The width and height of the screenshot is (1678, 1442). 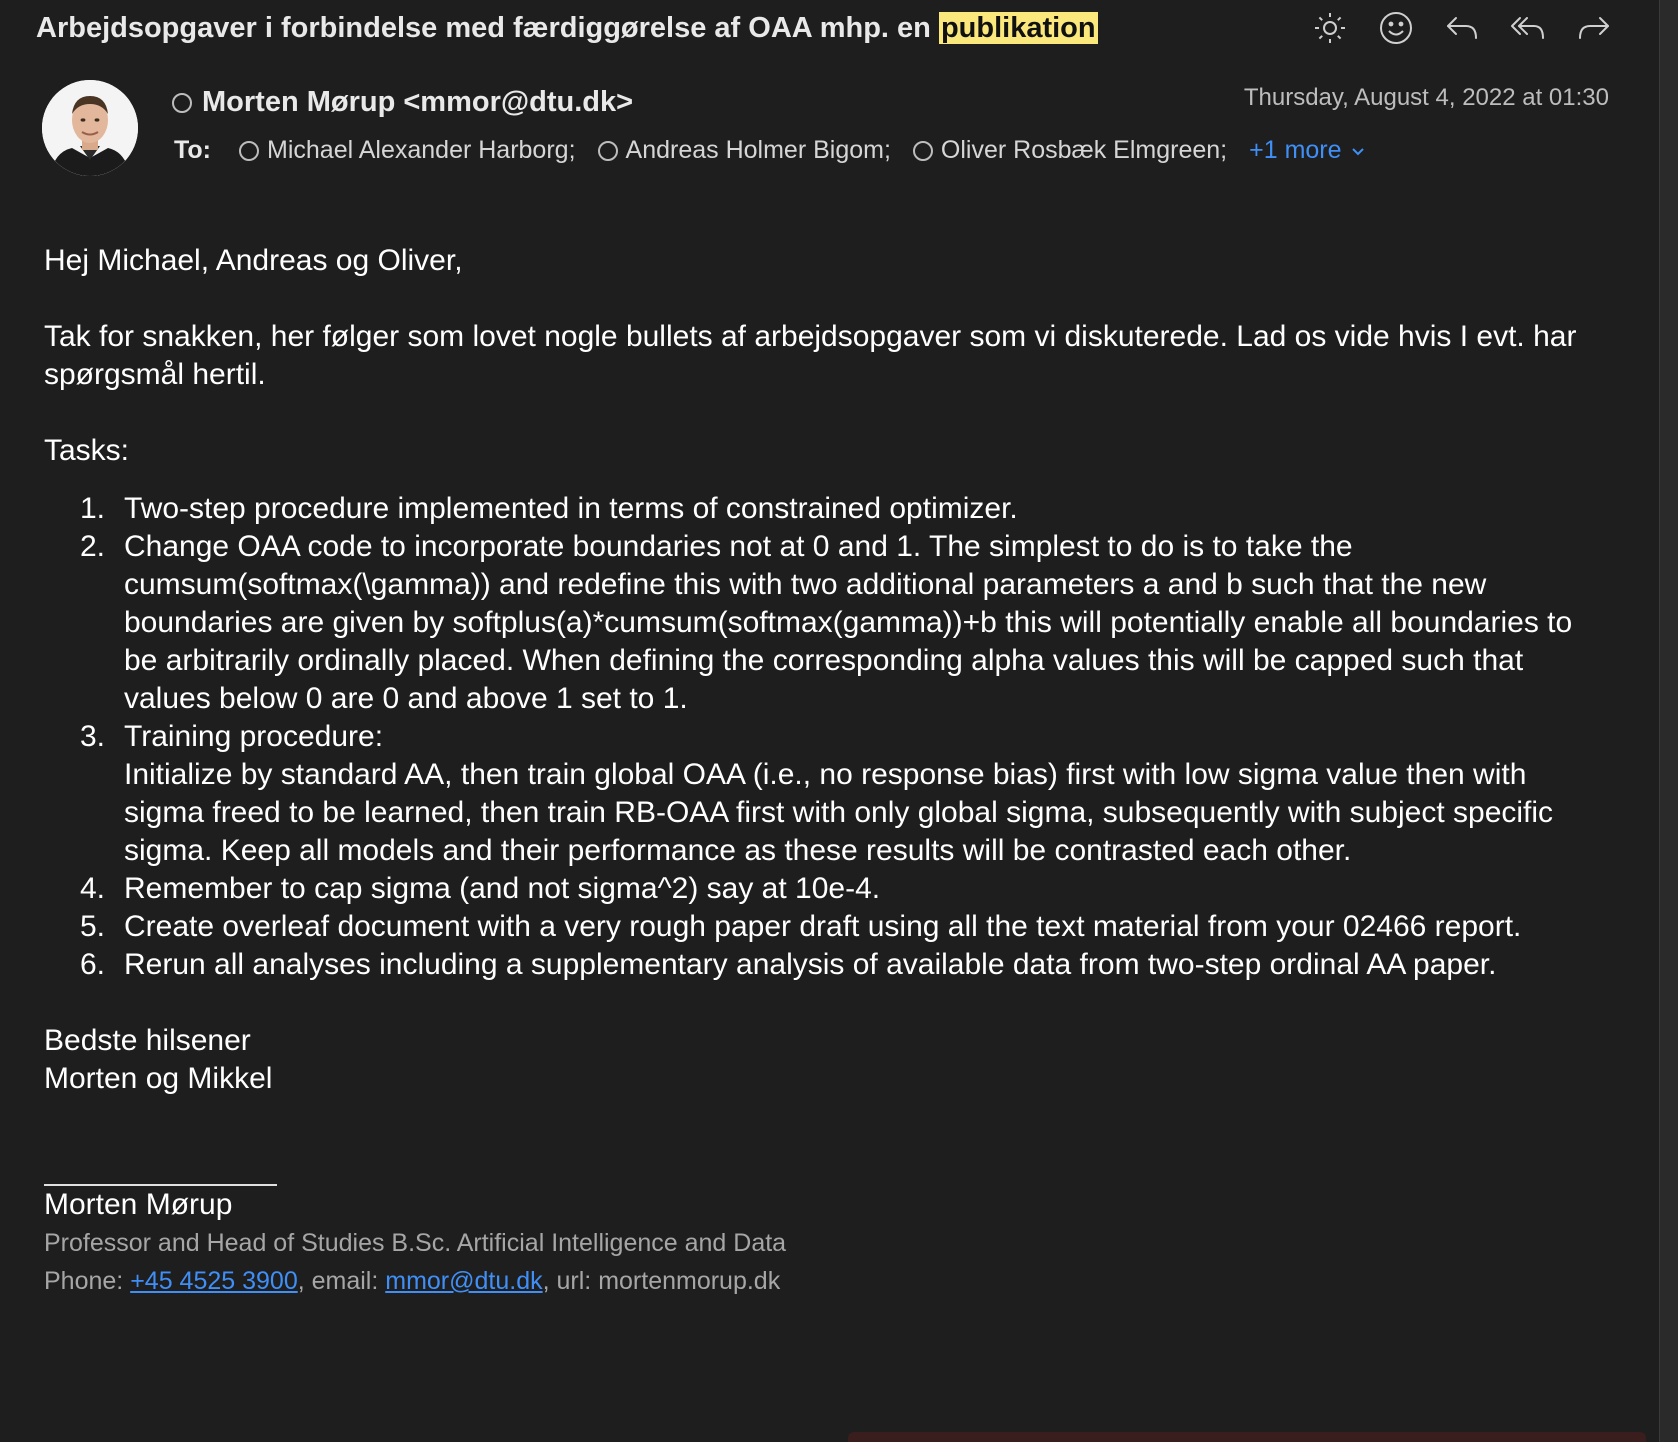 What do you see at coordinates (1396, 28) in the screenshot?
I see `smiley-icon` at bounding box center [1396, 28].